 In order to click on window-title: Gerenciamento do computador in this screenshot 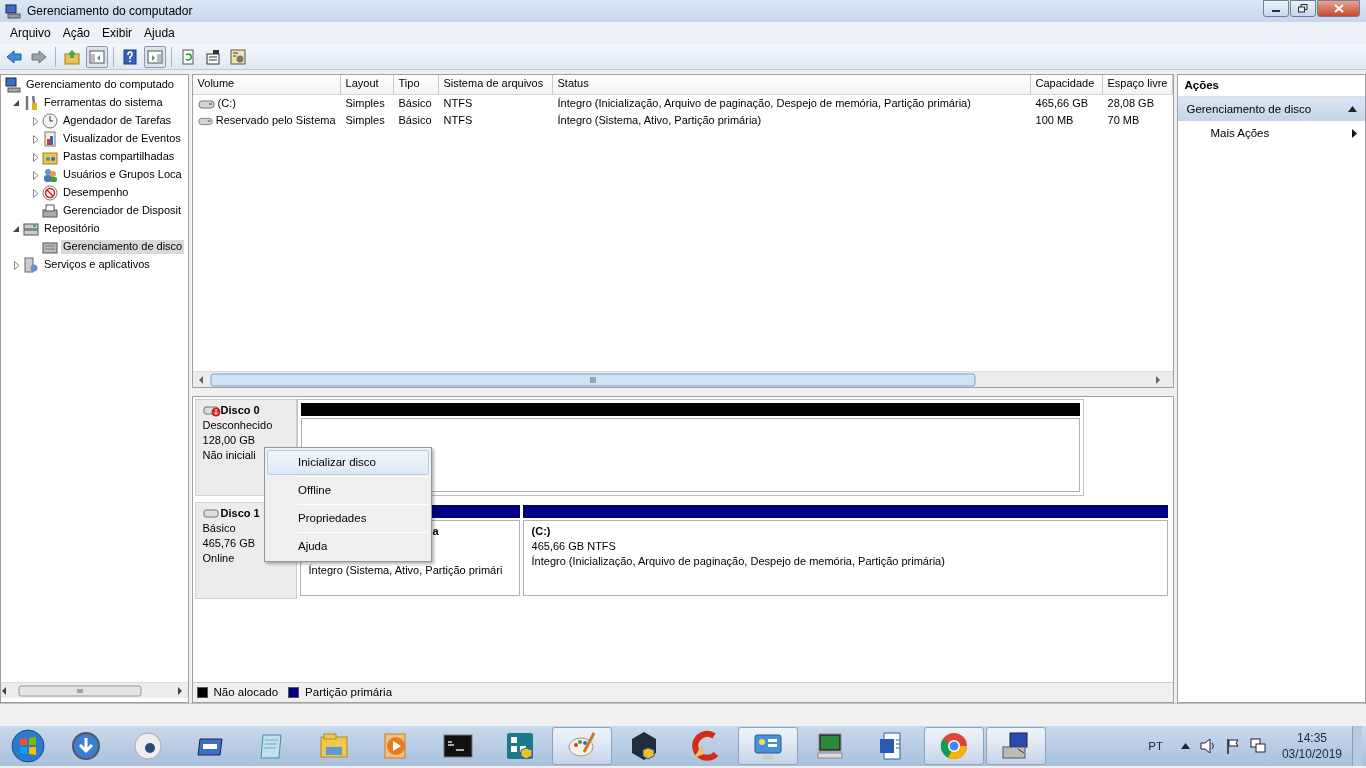, I will do `click(110, 11)`.